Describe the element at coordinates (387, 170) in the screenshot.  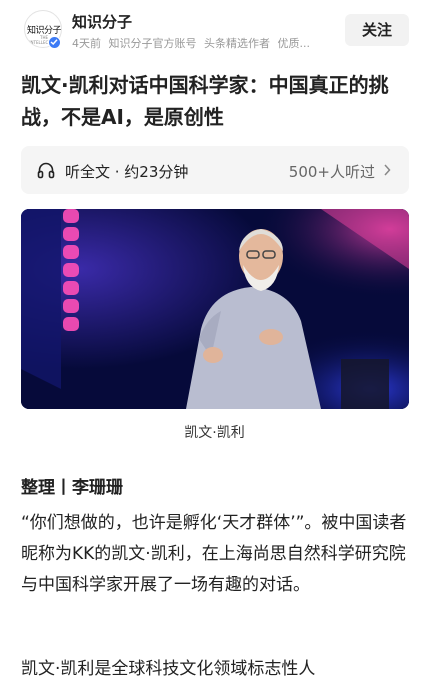
I see `chevron-right-icon` at that location.